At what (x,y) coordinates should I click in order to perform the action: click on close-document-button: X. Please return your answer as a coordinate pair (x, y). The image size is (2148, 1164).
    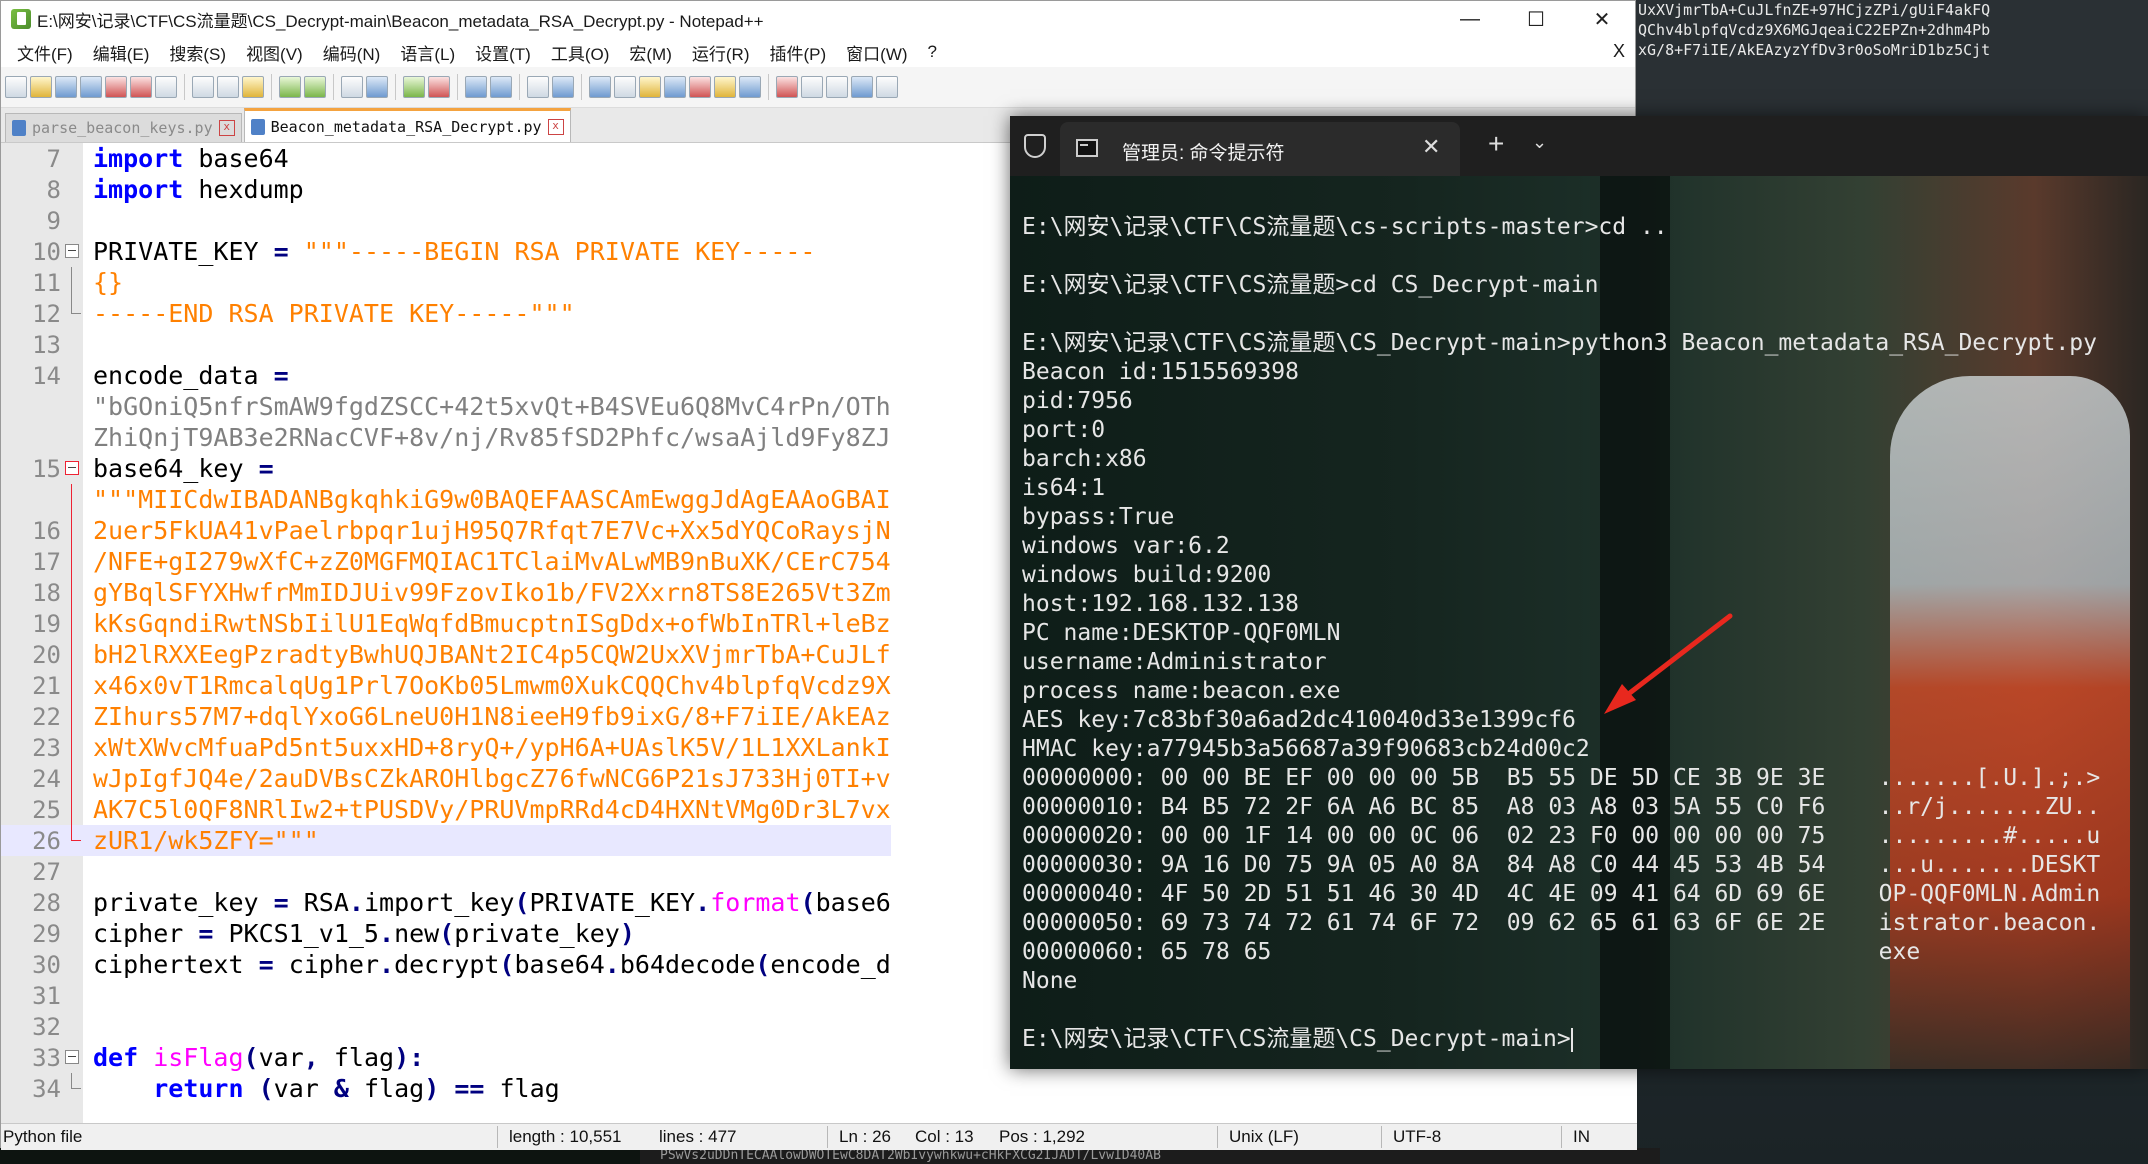
    Looking at the image, I should click on (1619, 51).